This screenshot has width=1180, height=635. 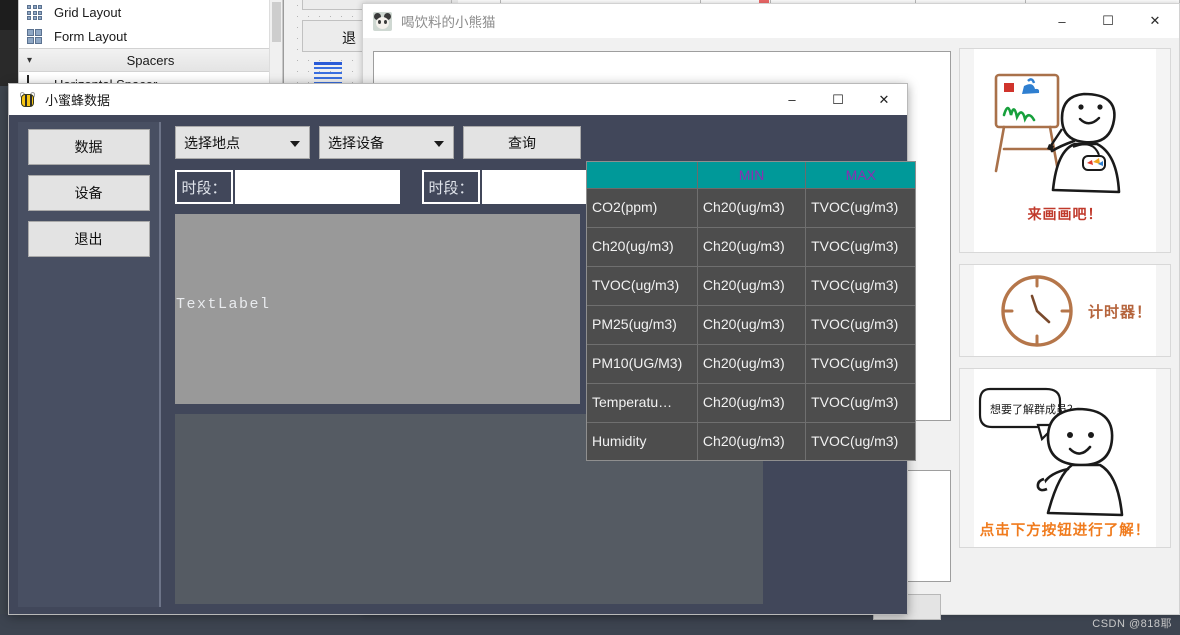 What do you see at coordinates (448, 22) in the screenshot?
I see `qq-contact-name: 喝饮料的小熊猫` at bounding box center [448, 22].